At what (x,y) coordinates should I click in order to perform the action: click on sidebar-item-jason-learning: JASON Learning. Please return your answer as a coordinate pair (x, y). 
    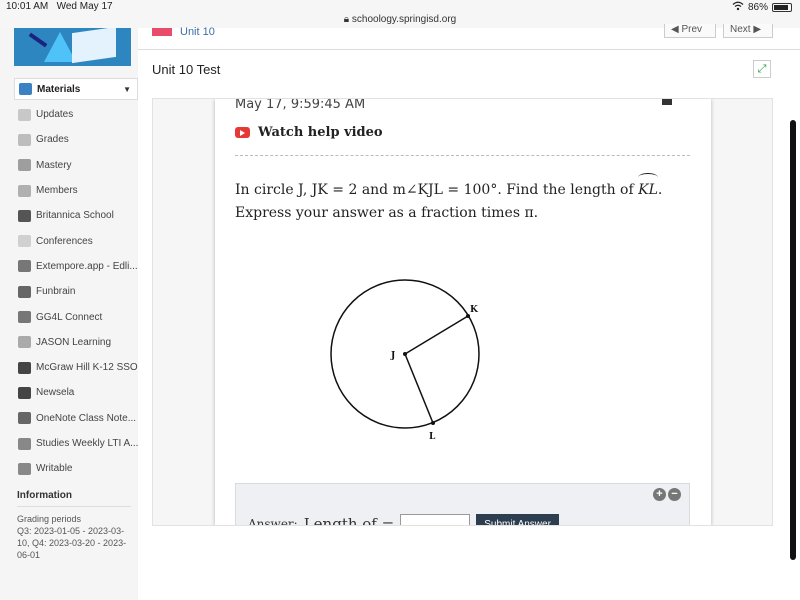
    Looking at the image, I should click on (76, 342).